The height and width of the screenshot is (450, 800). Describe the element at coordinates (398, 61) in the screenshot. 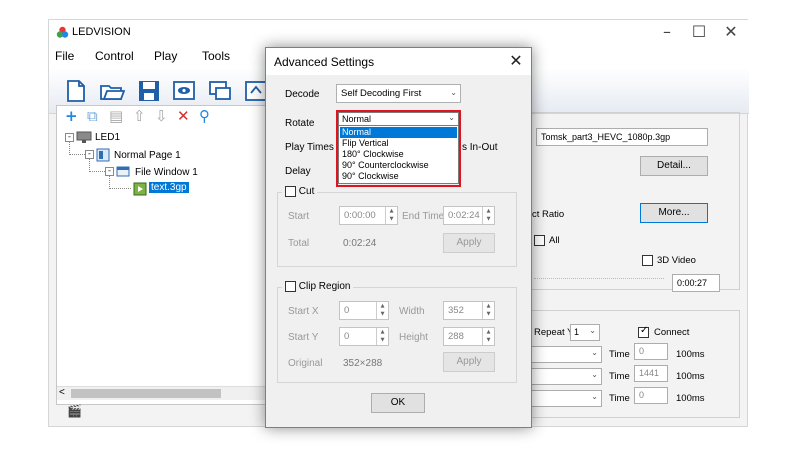

I see `dialog-title-bar: Advanced Settings ✕` at that location.